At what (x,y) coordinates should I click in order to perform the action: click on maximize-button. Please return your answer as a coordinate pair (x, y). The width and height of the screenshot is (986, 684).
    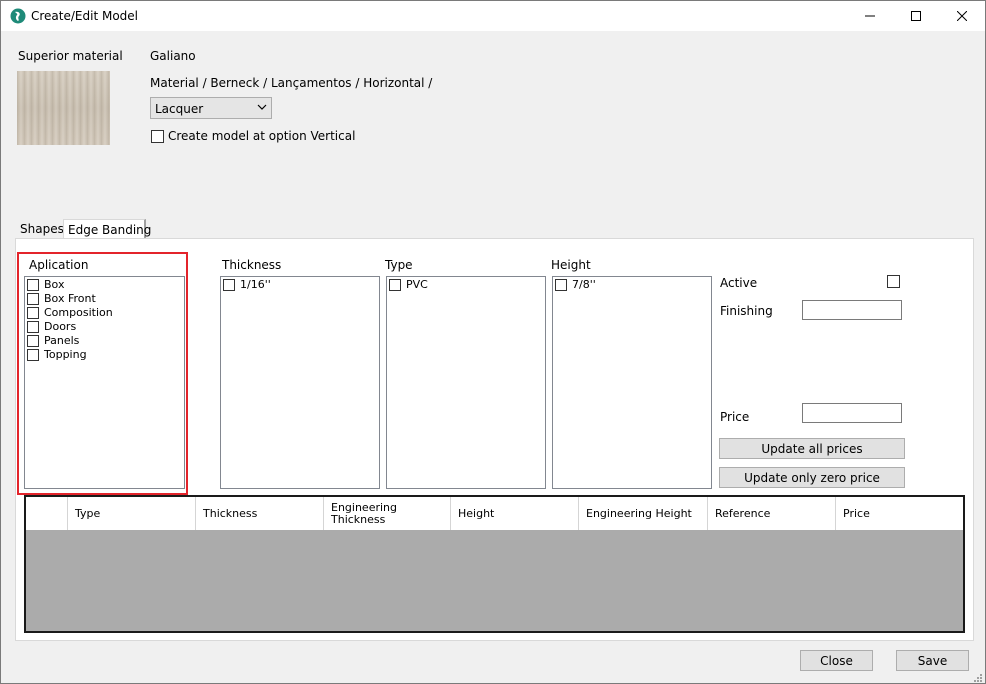
    Looking at the image, I should click on (916, 16).